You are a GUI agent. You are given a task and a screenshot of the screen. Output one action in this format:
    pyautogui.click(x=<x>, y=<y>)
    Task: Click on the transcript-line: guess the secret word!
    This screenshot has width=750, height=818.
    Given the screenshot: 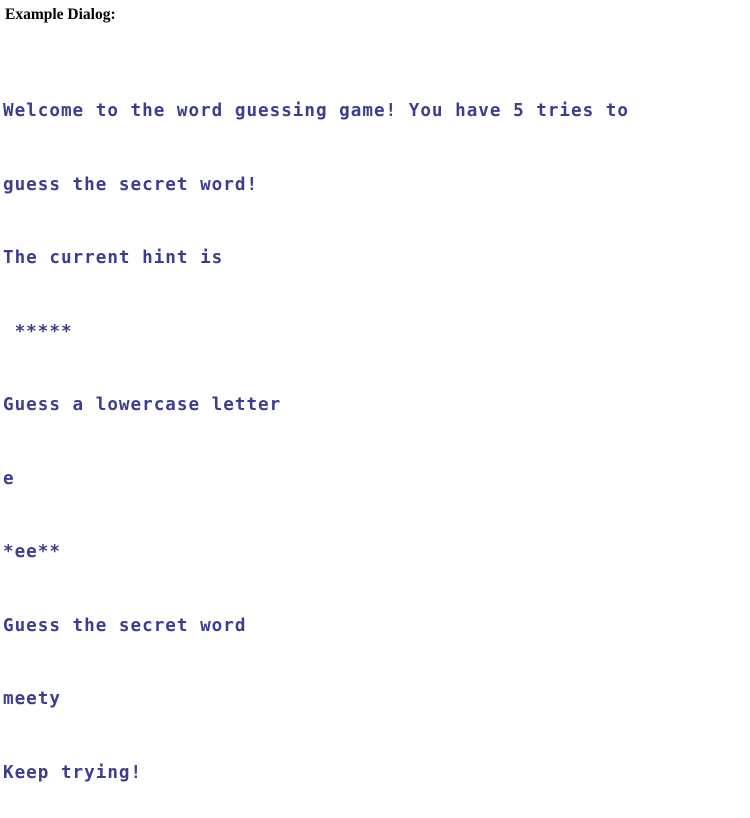 What is the action you would take?
    pyautogui.click(x=131, y=184)
    